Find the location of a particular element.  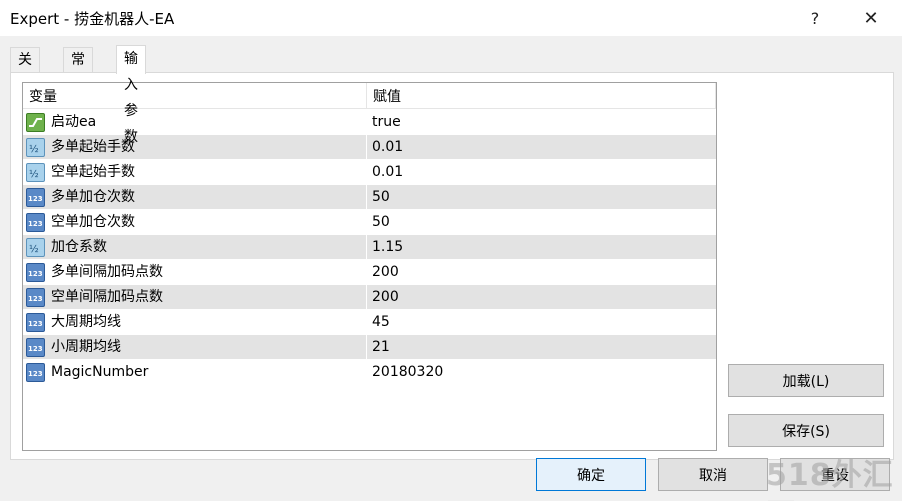

tab-common: 常用 is located at coordinates (78, 69).